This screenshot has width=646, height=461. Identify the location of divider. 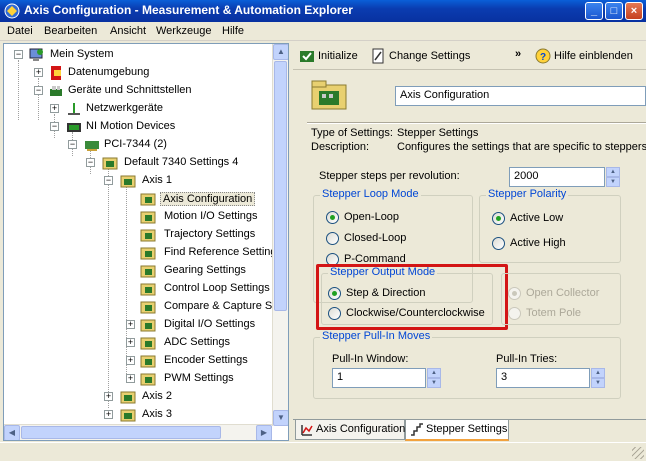
(476, 123).